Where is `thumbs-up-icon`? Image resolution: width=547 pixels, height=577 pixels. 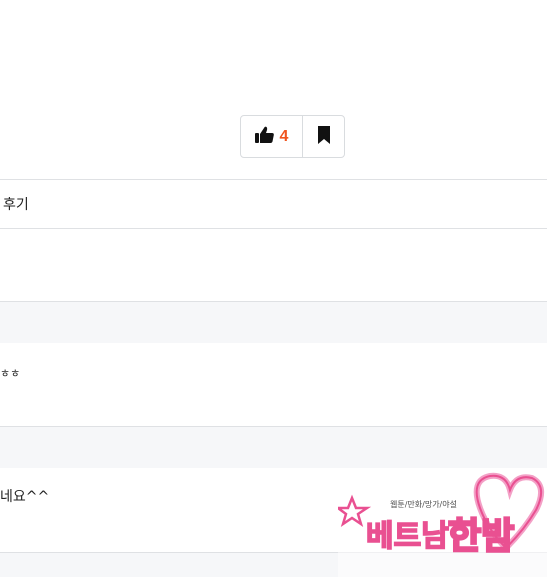
thumbs-up-icon is located at coordinates (264, 137).